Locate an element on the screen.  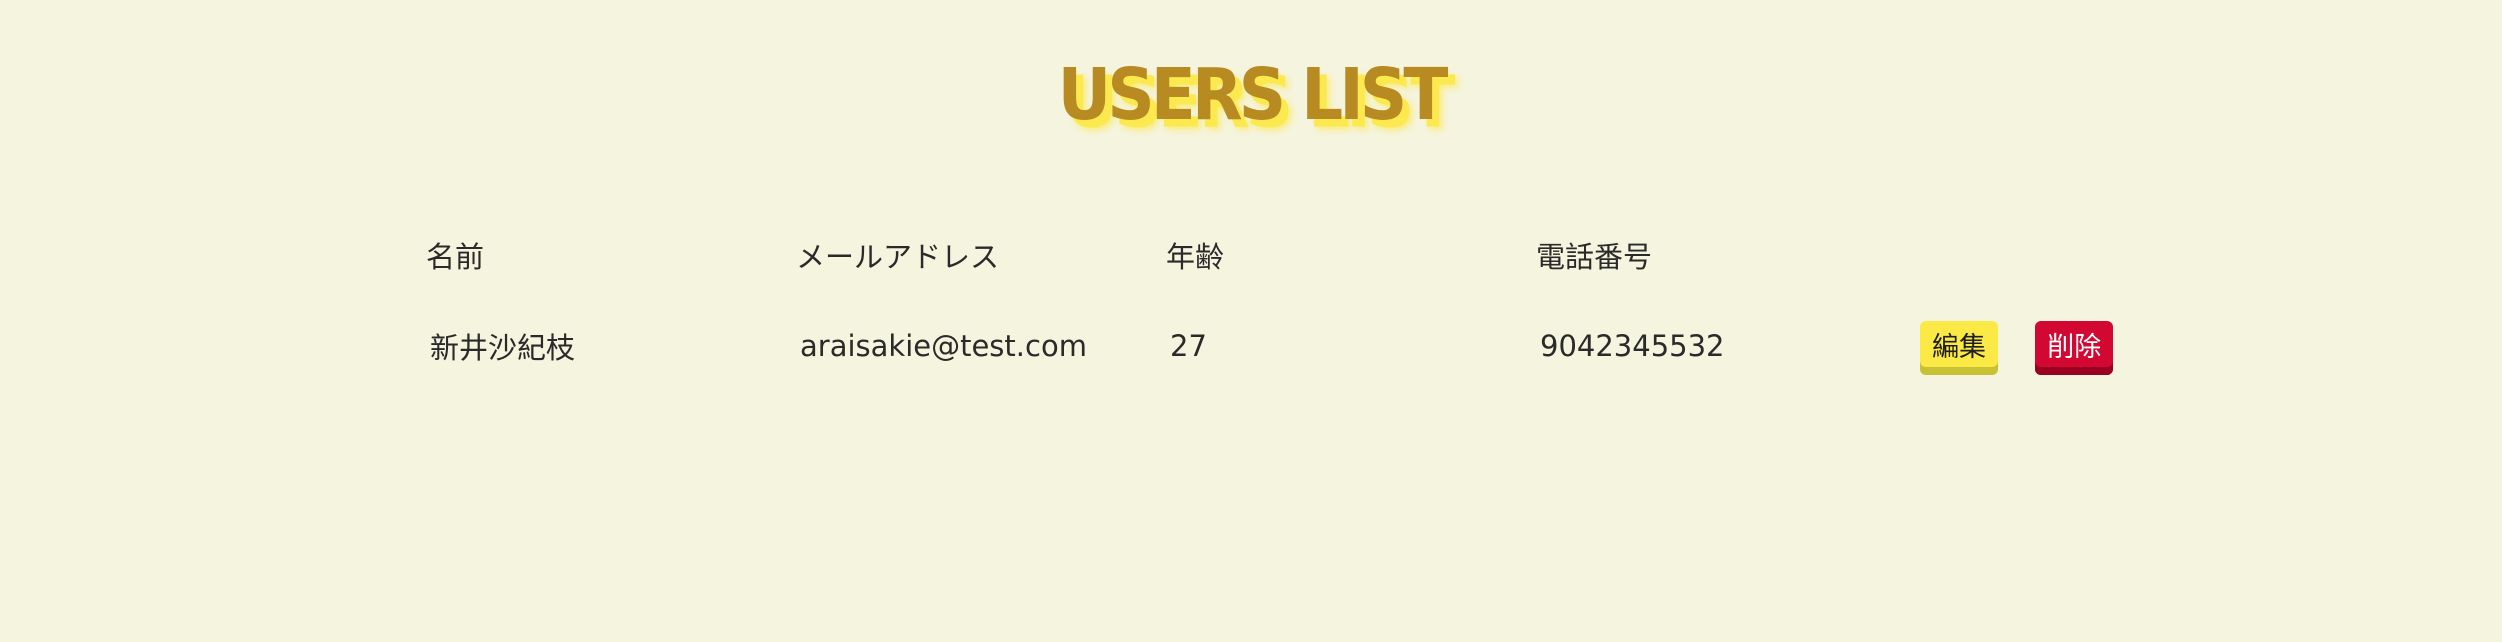
table-header: 名前 メールアドレス 年齢 電話番号 is located at coordinates (1323, 255).